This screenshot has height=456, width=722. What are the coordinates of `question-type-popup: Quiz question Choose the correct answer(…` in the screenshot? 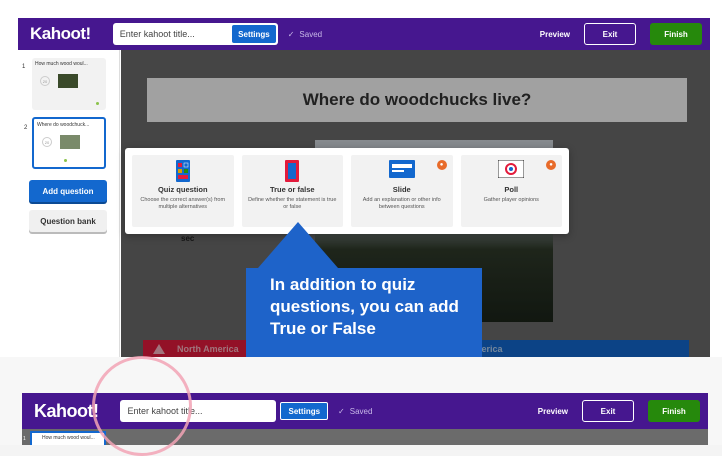 It's located at (347, 191).